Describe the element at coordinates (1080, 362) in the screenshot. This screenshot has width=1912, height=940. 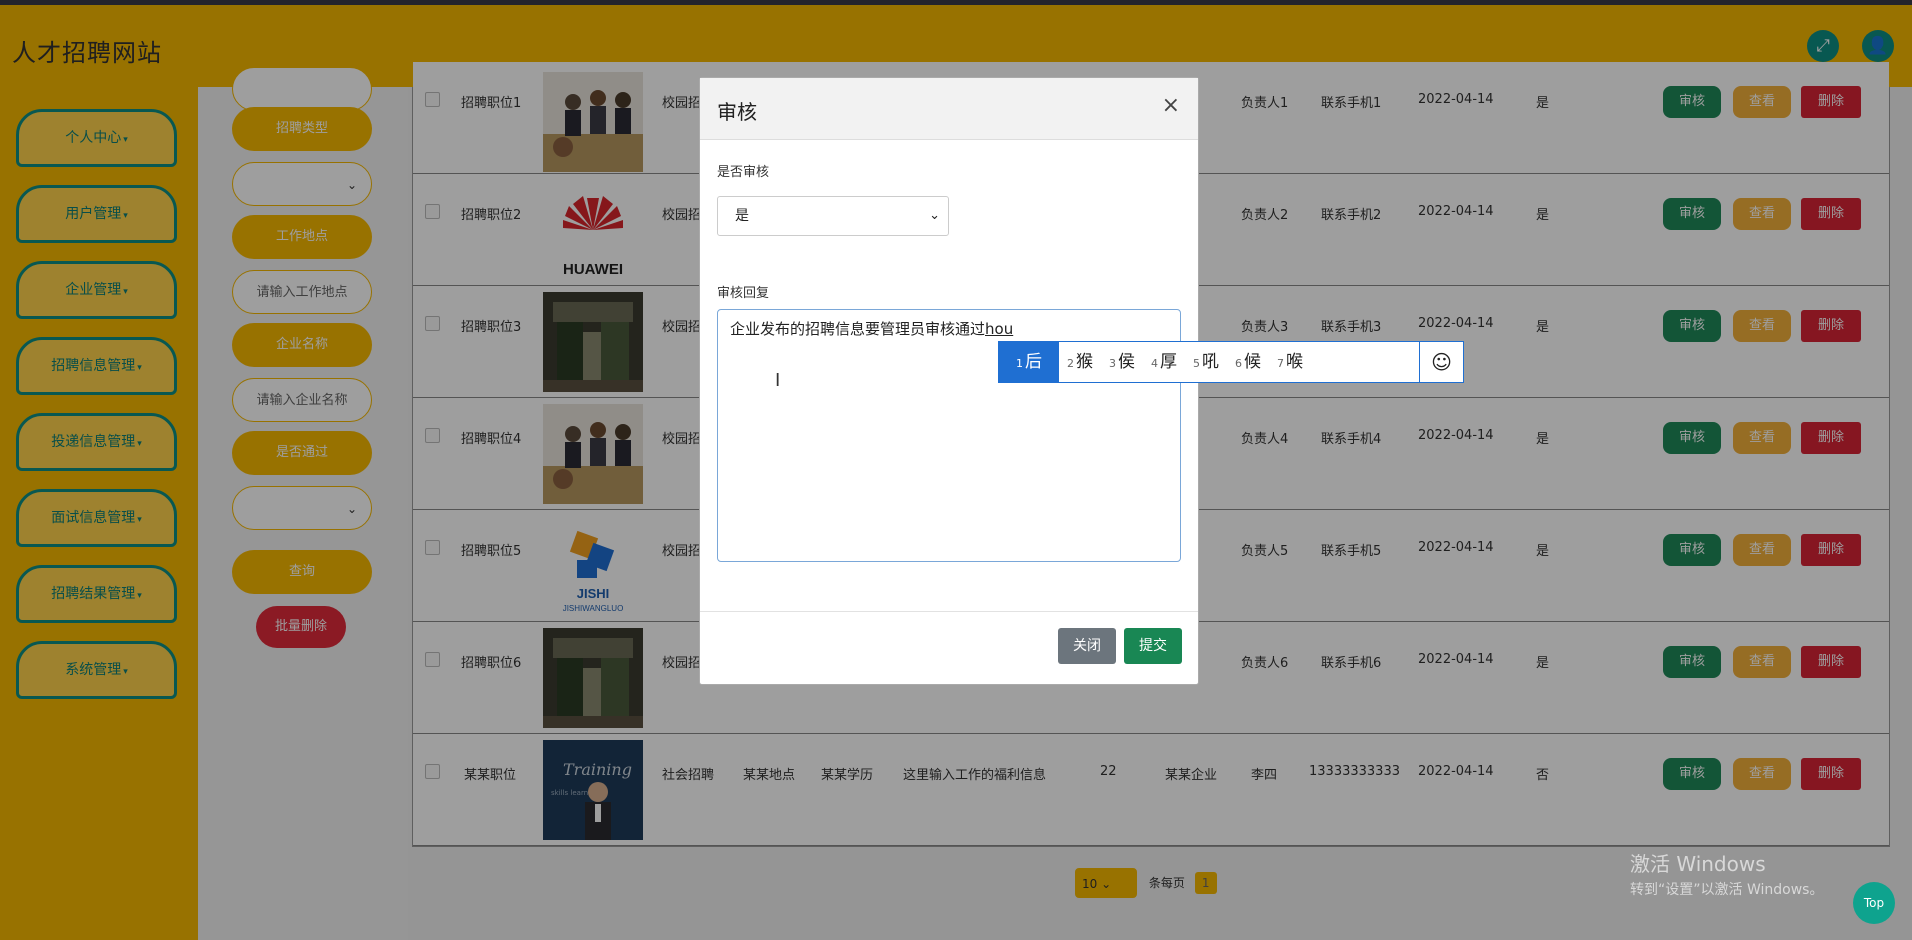
I see `ime-candidate-2: 2猴` at that location.